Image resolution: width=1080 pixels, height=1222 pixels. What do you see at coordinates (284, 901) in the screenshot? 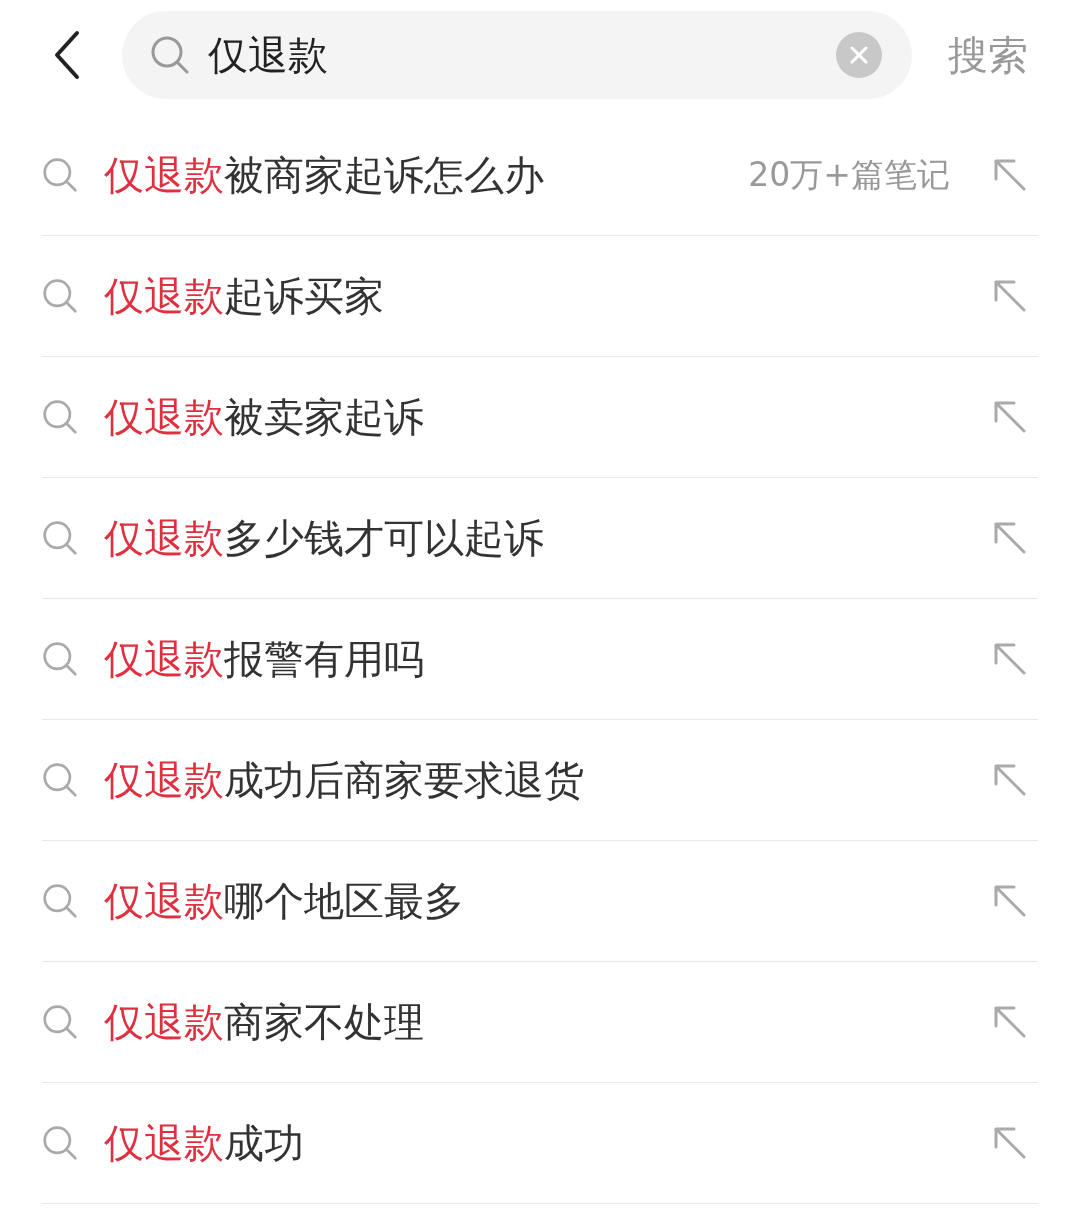
I see `suggestion-text: 仅退款哪个地区最多` at bounding box center [284, 901].